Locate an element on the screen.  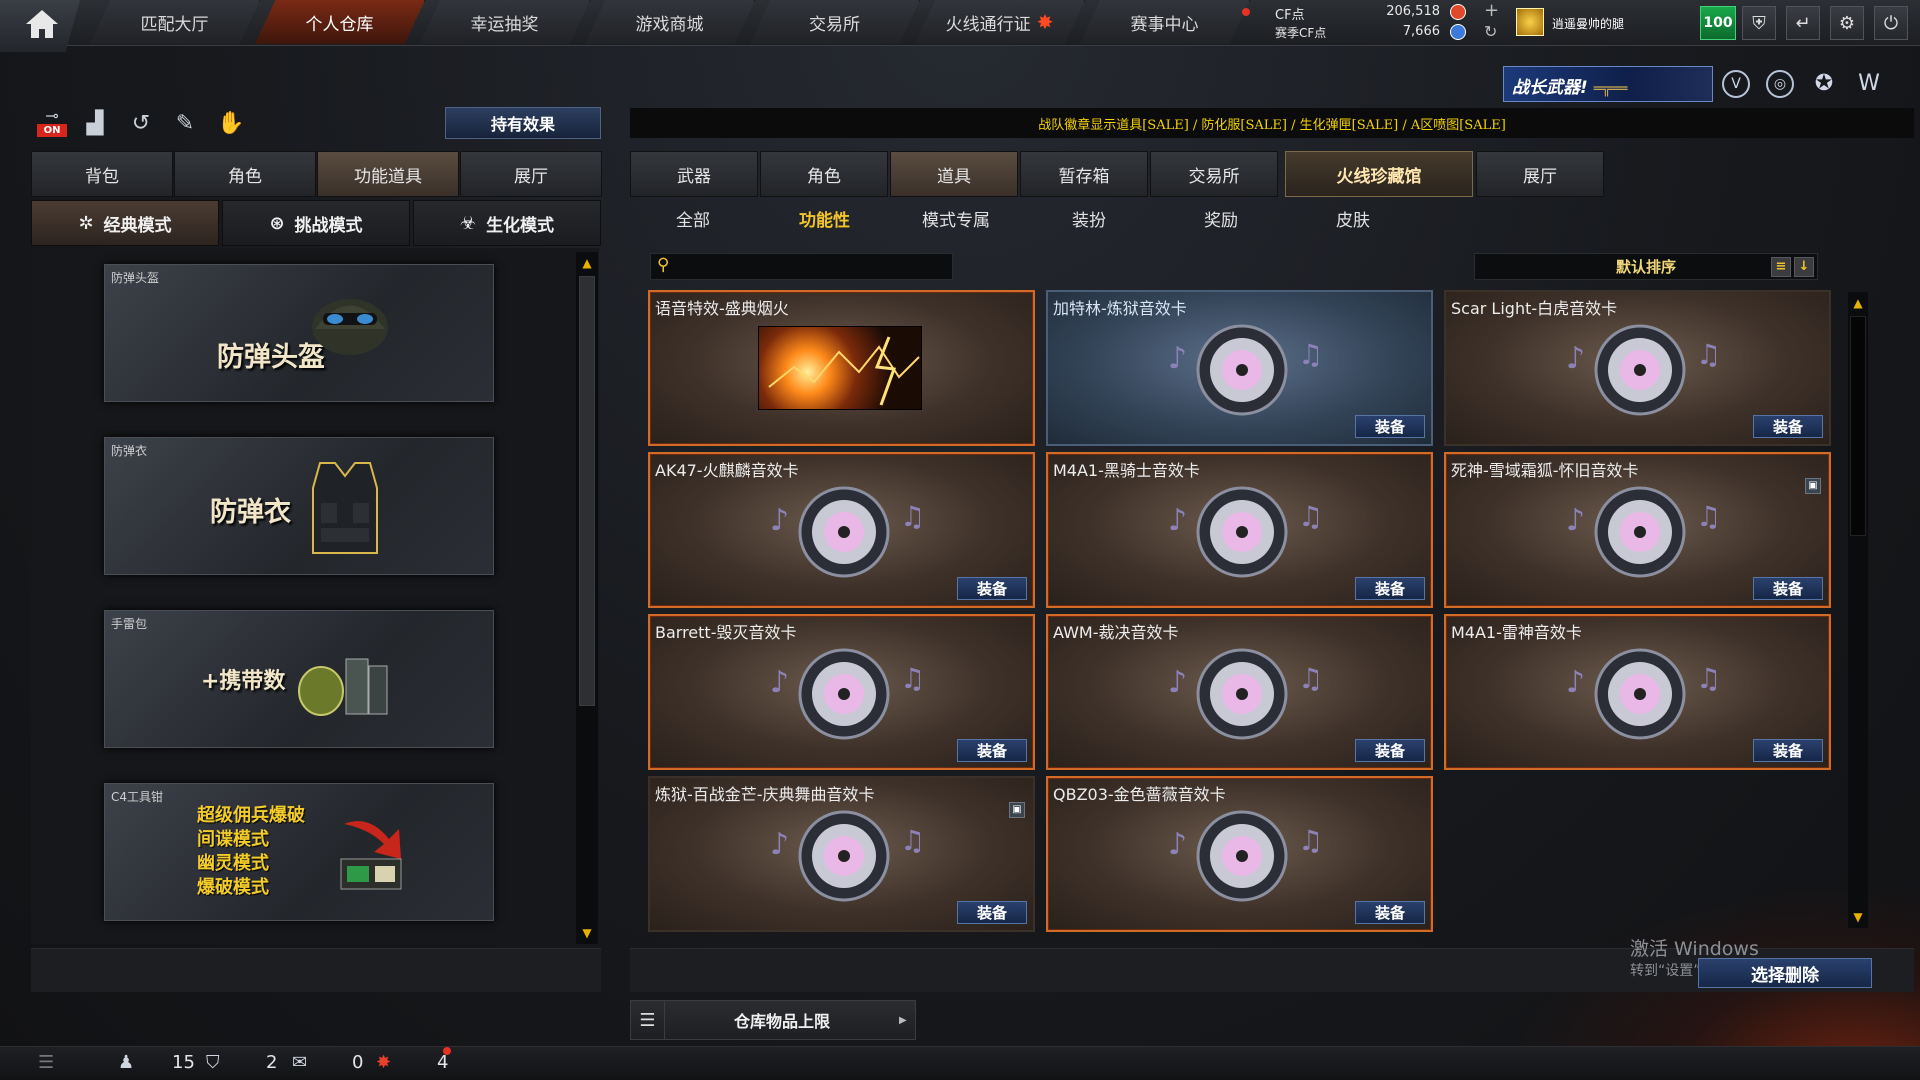
stats-bar-icon: ▟ is located at coordinates (95, 123).